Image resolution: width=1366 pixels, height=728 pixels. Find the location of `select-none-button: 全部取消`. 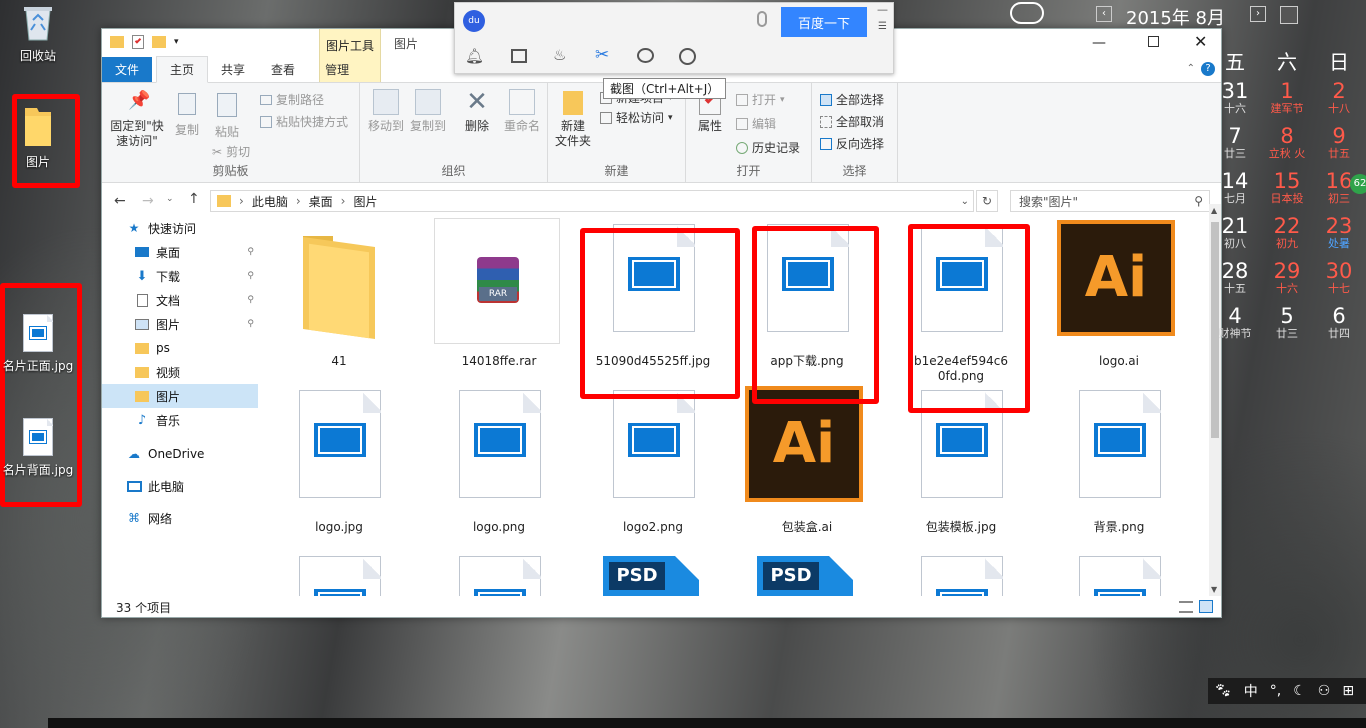

select-none-button: 全部取消 is located at coordinates (852, 121).